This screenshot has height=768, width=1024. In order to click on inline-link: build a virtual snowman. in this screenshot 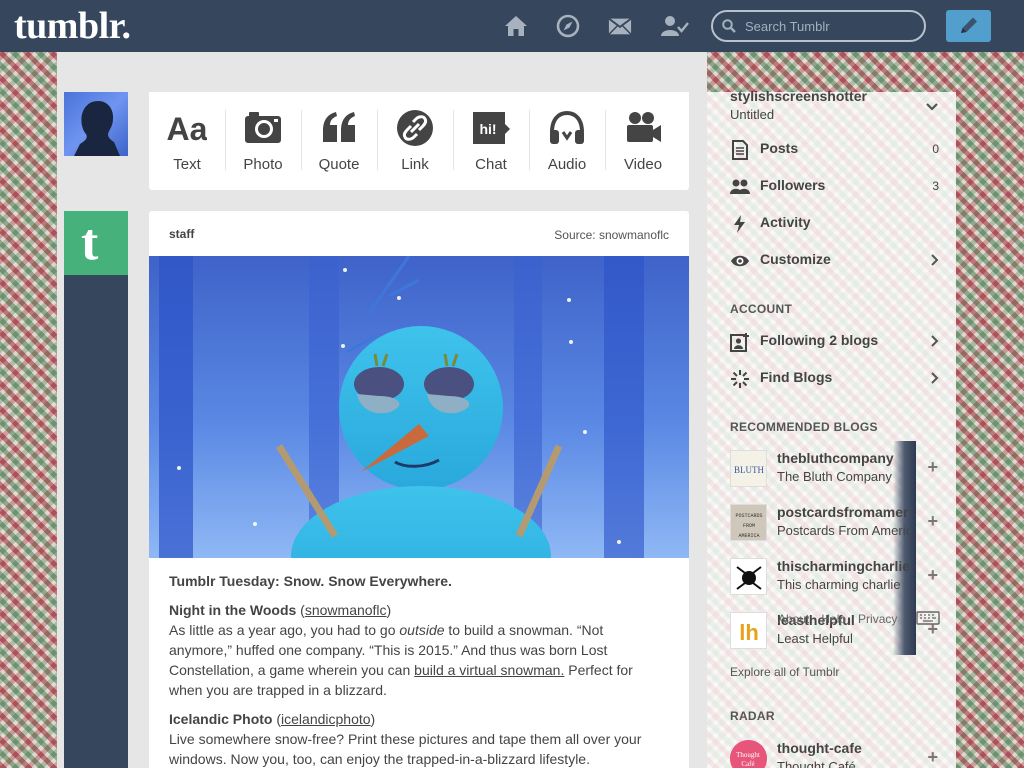, I will do `click(489, 670)`.